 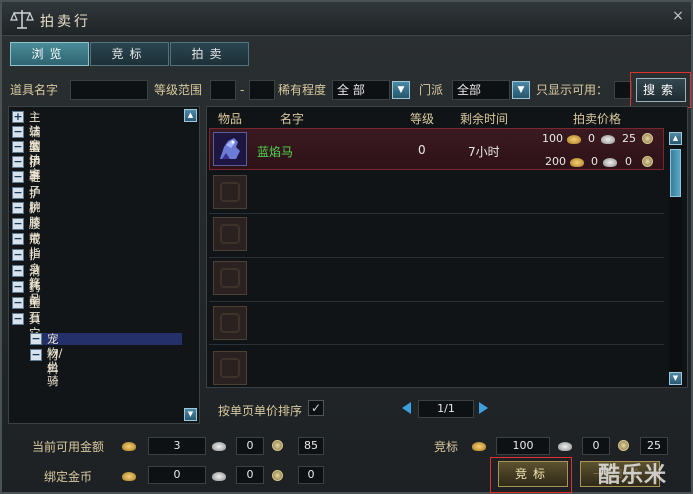 What do you see at coordinates (112, 339) in the screenshot?
I see `tree-selection-highlight` at bounding box center [112, 339].